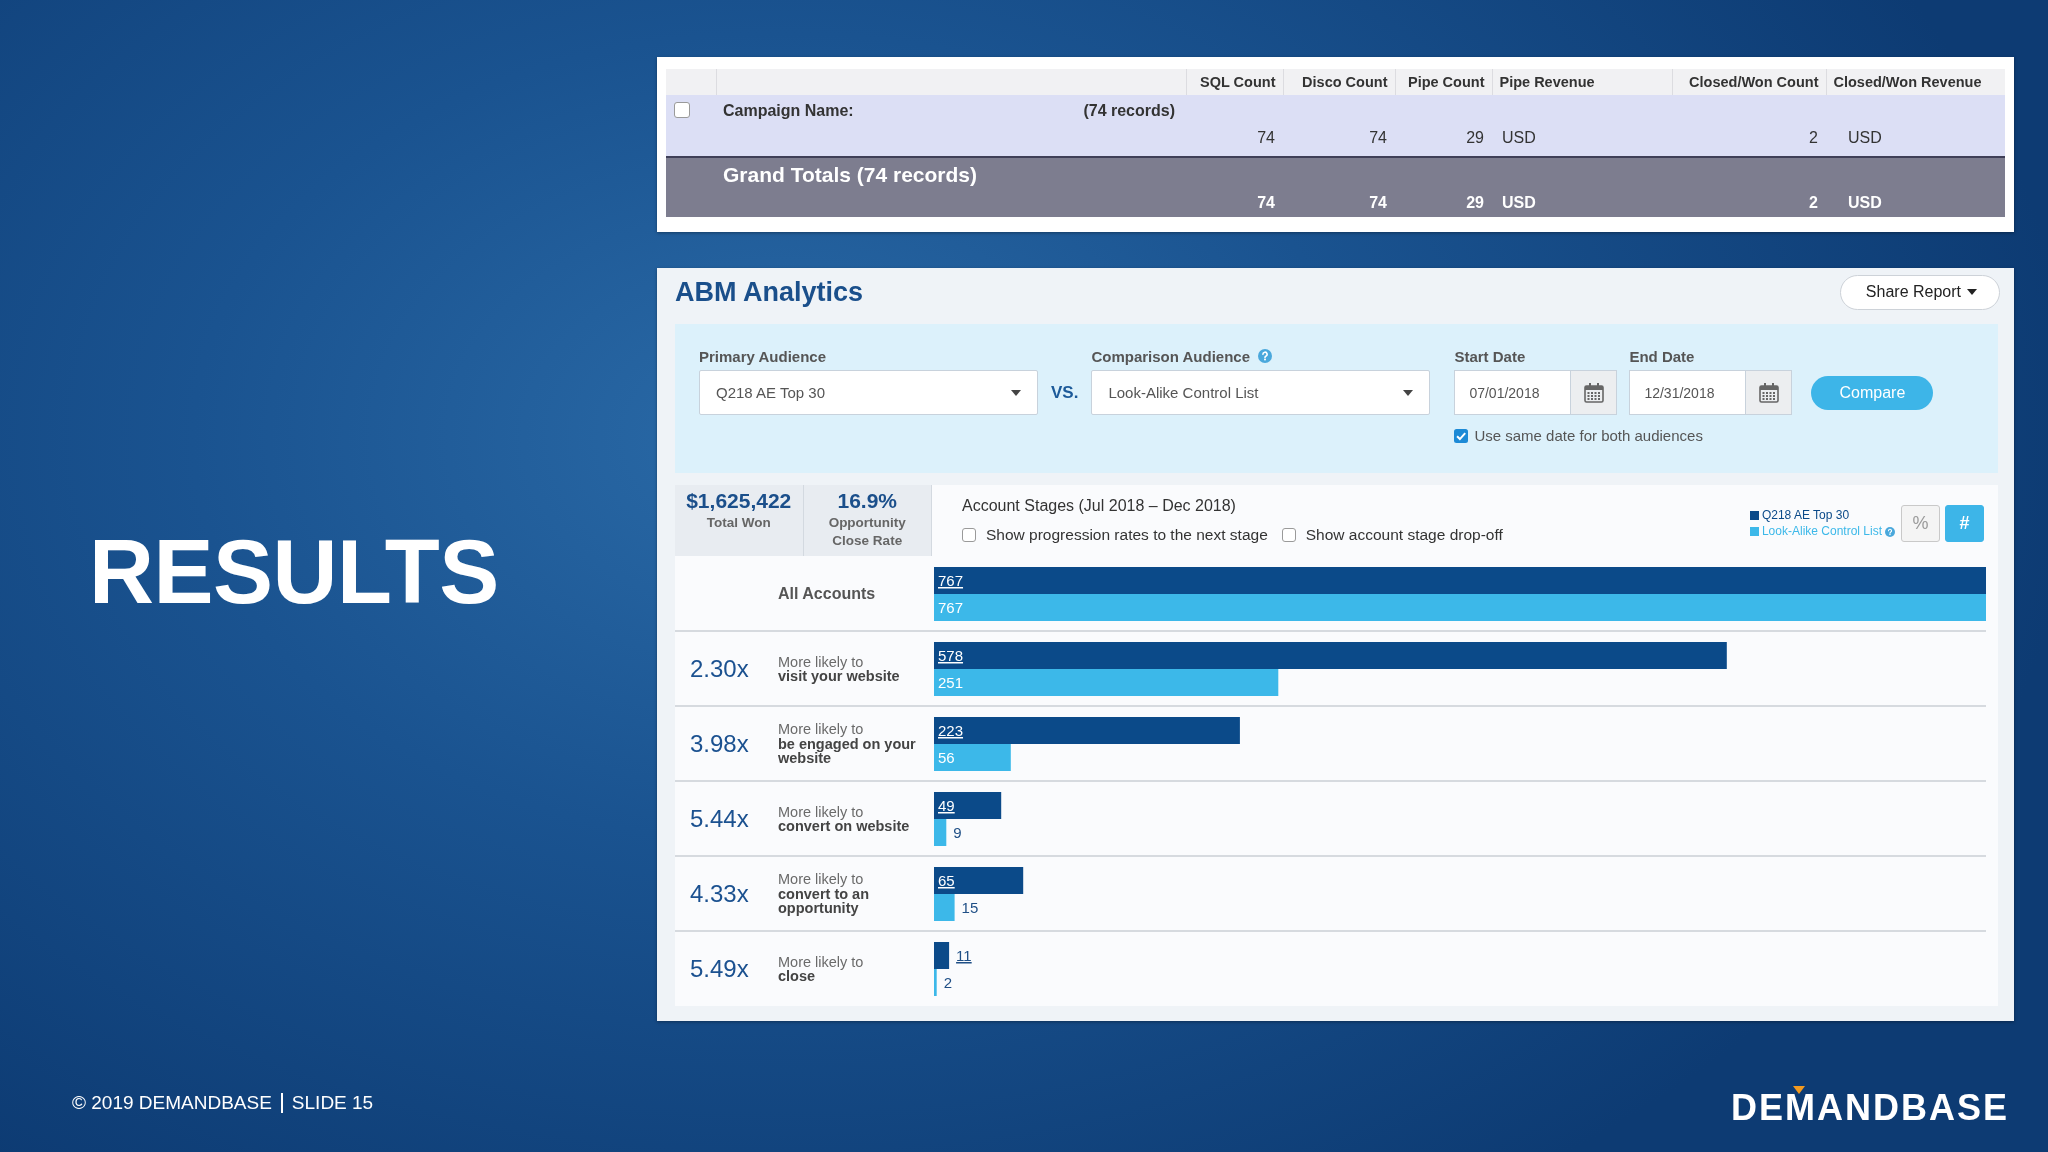 This screenshot has width=2048, height=1152. What do you see at coordinates (1688, 392) in the screenshot?
I see `date-field: 12/31/2018` at bounding box center [1688, 392].